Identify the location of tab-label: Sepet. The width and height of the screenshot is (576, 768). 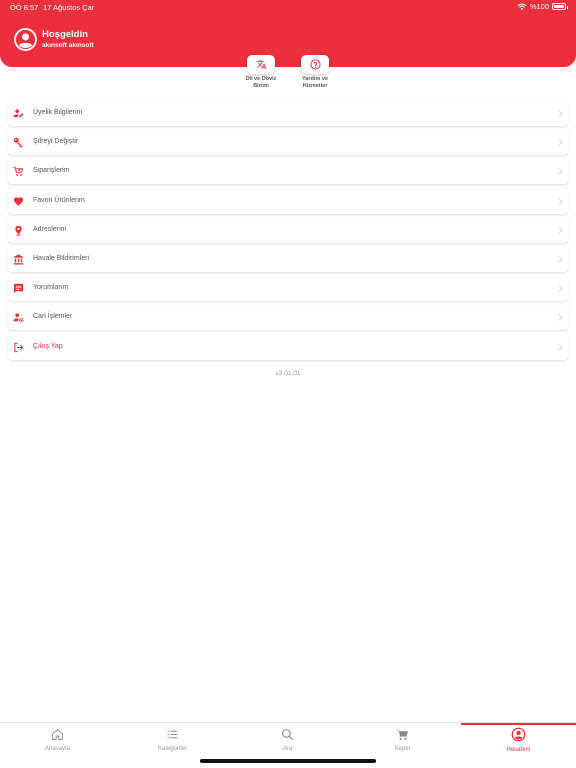
(402, 749).